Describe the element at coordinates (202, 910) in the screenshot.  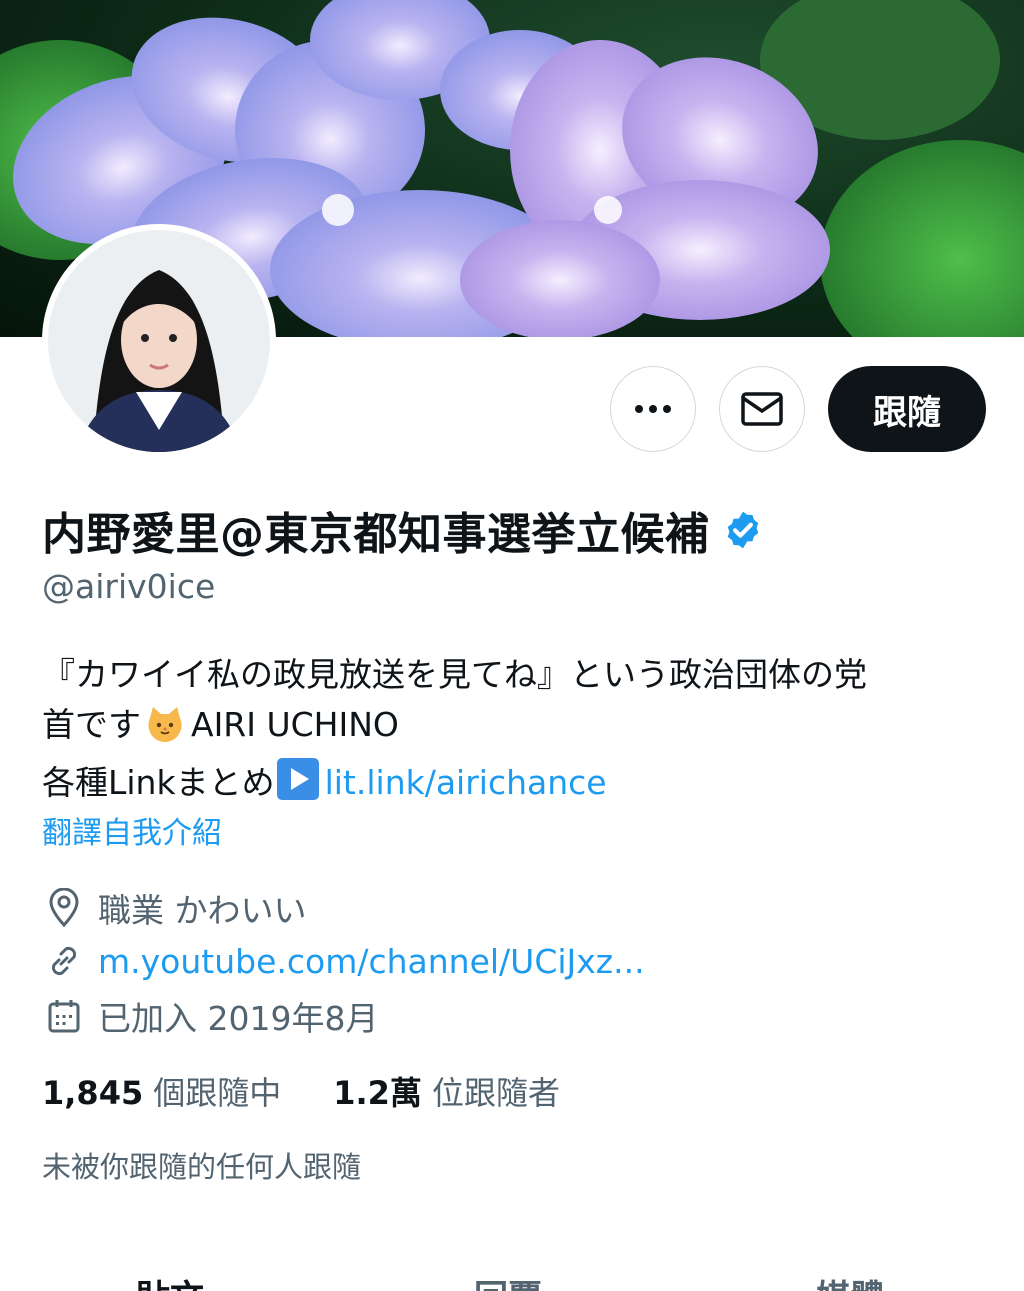
I see `profile-location-text: 職業 かわいい` at that location.